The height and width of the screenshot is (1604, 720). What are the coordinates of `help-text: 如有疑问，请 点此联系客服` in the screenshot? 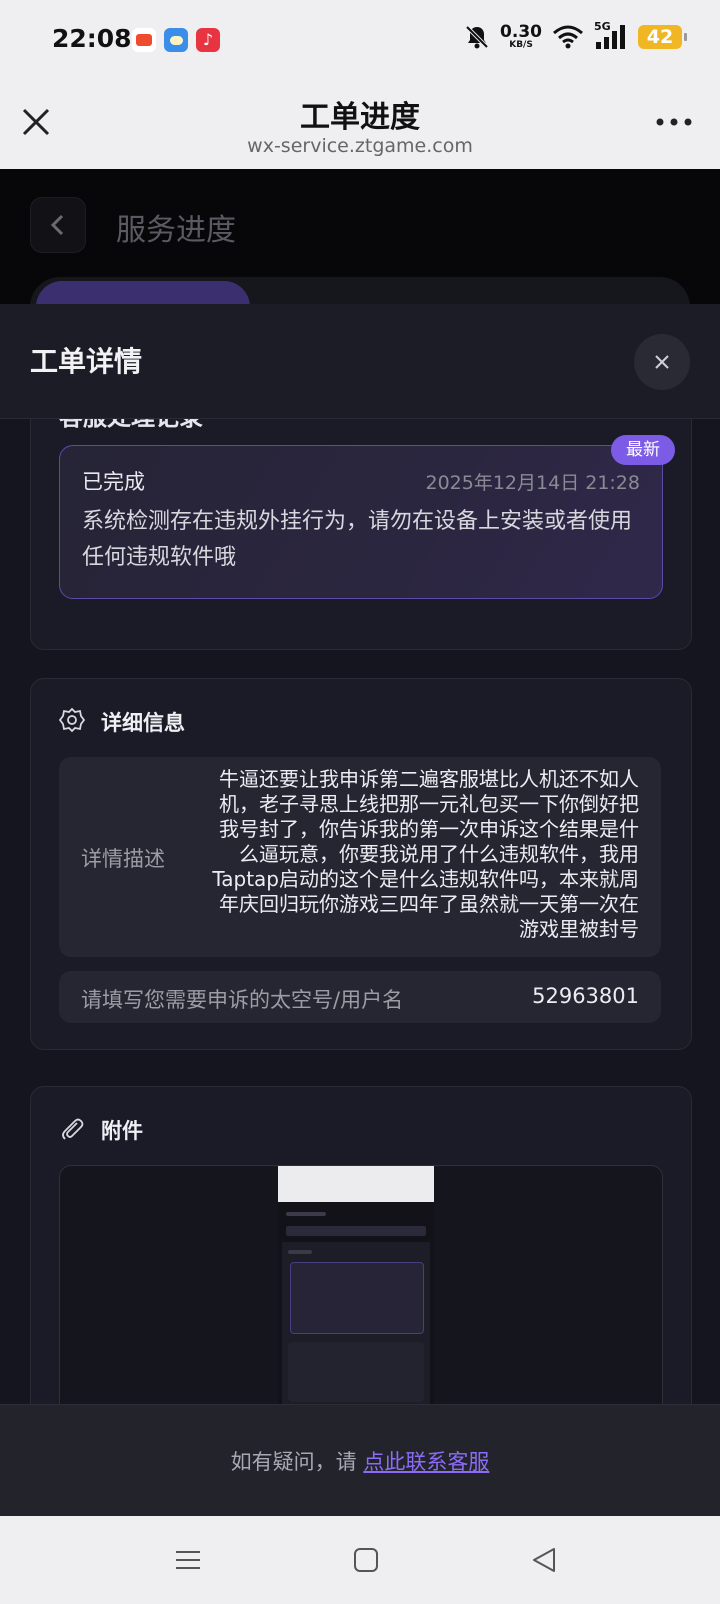 It's located at (360, 1461).